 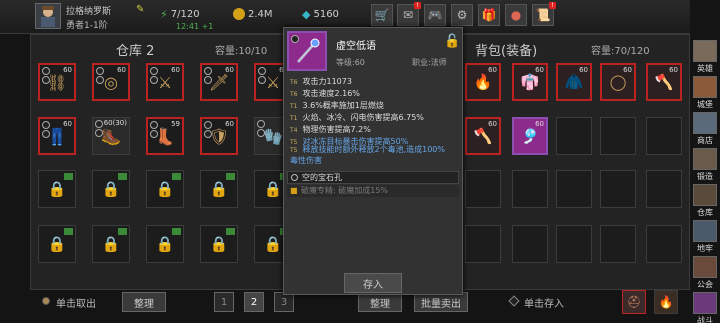 I want to click on gold-coin-icon, so click(x=239, y=14).